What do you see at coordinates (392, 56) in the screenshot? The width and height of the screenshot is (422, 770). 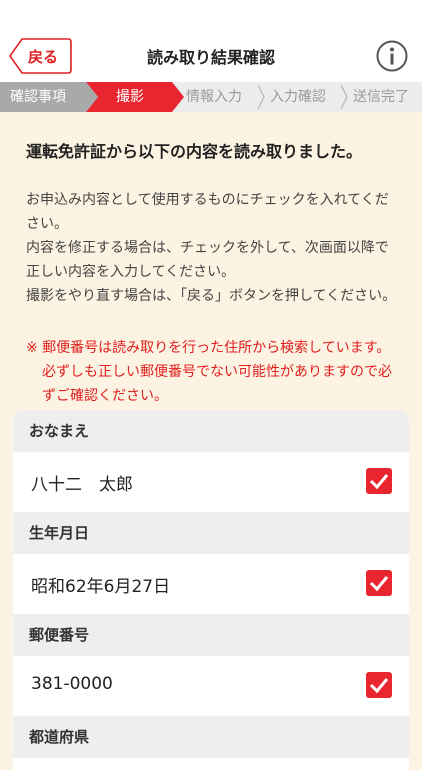 I see `info-icon` at bounding box center [392, 56].